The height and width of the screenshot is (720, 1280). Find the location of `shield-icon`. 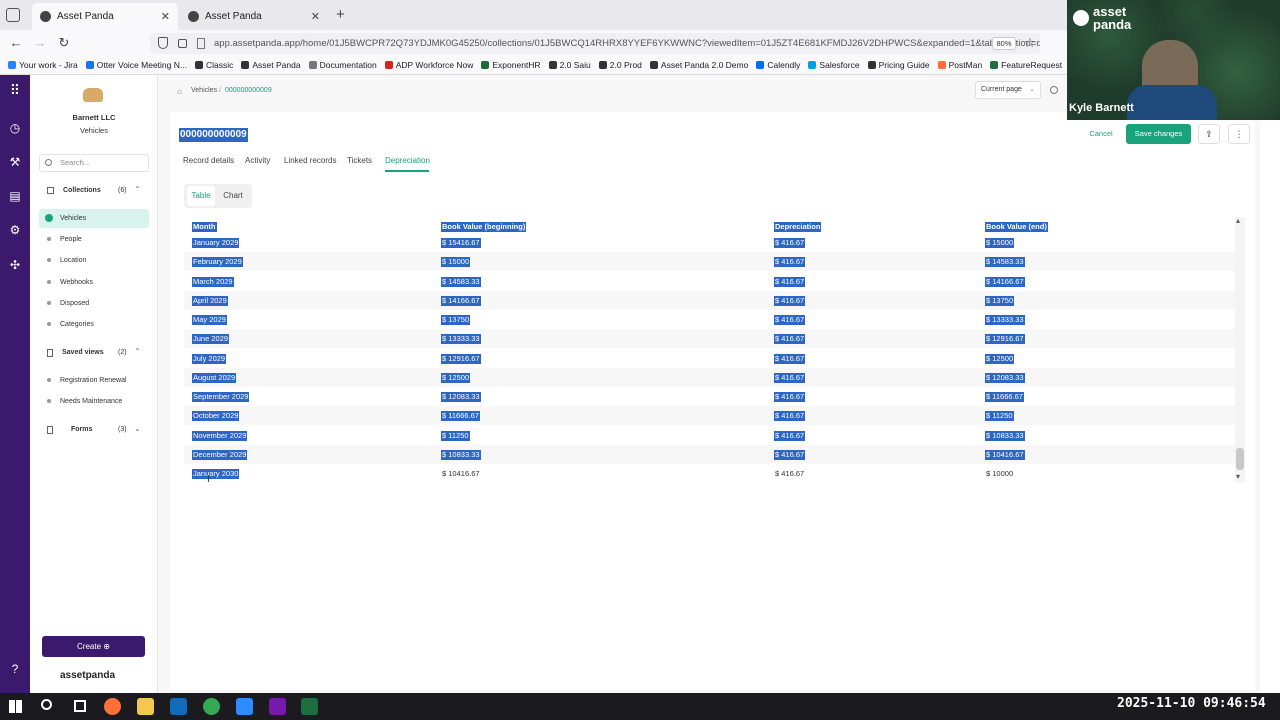

shield-icon is located at coordinates (163, 43).